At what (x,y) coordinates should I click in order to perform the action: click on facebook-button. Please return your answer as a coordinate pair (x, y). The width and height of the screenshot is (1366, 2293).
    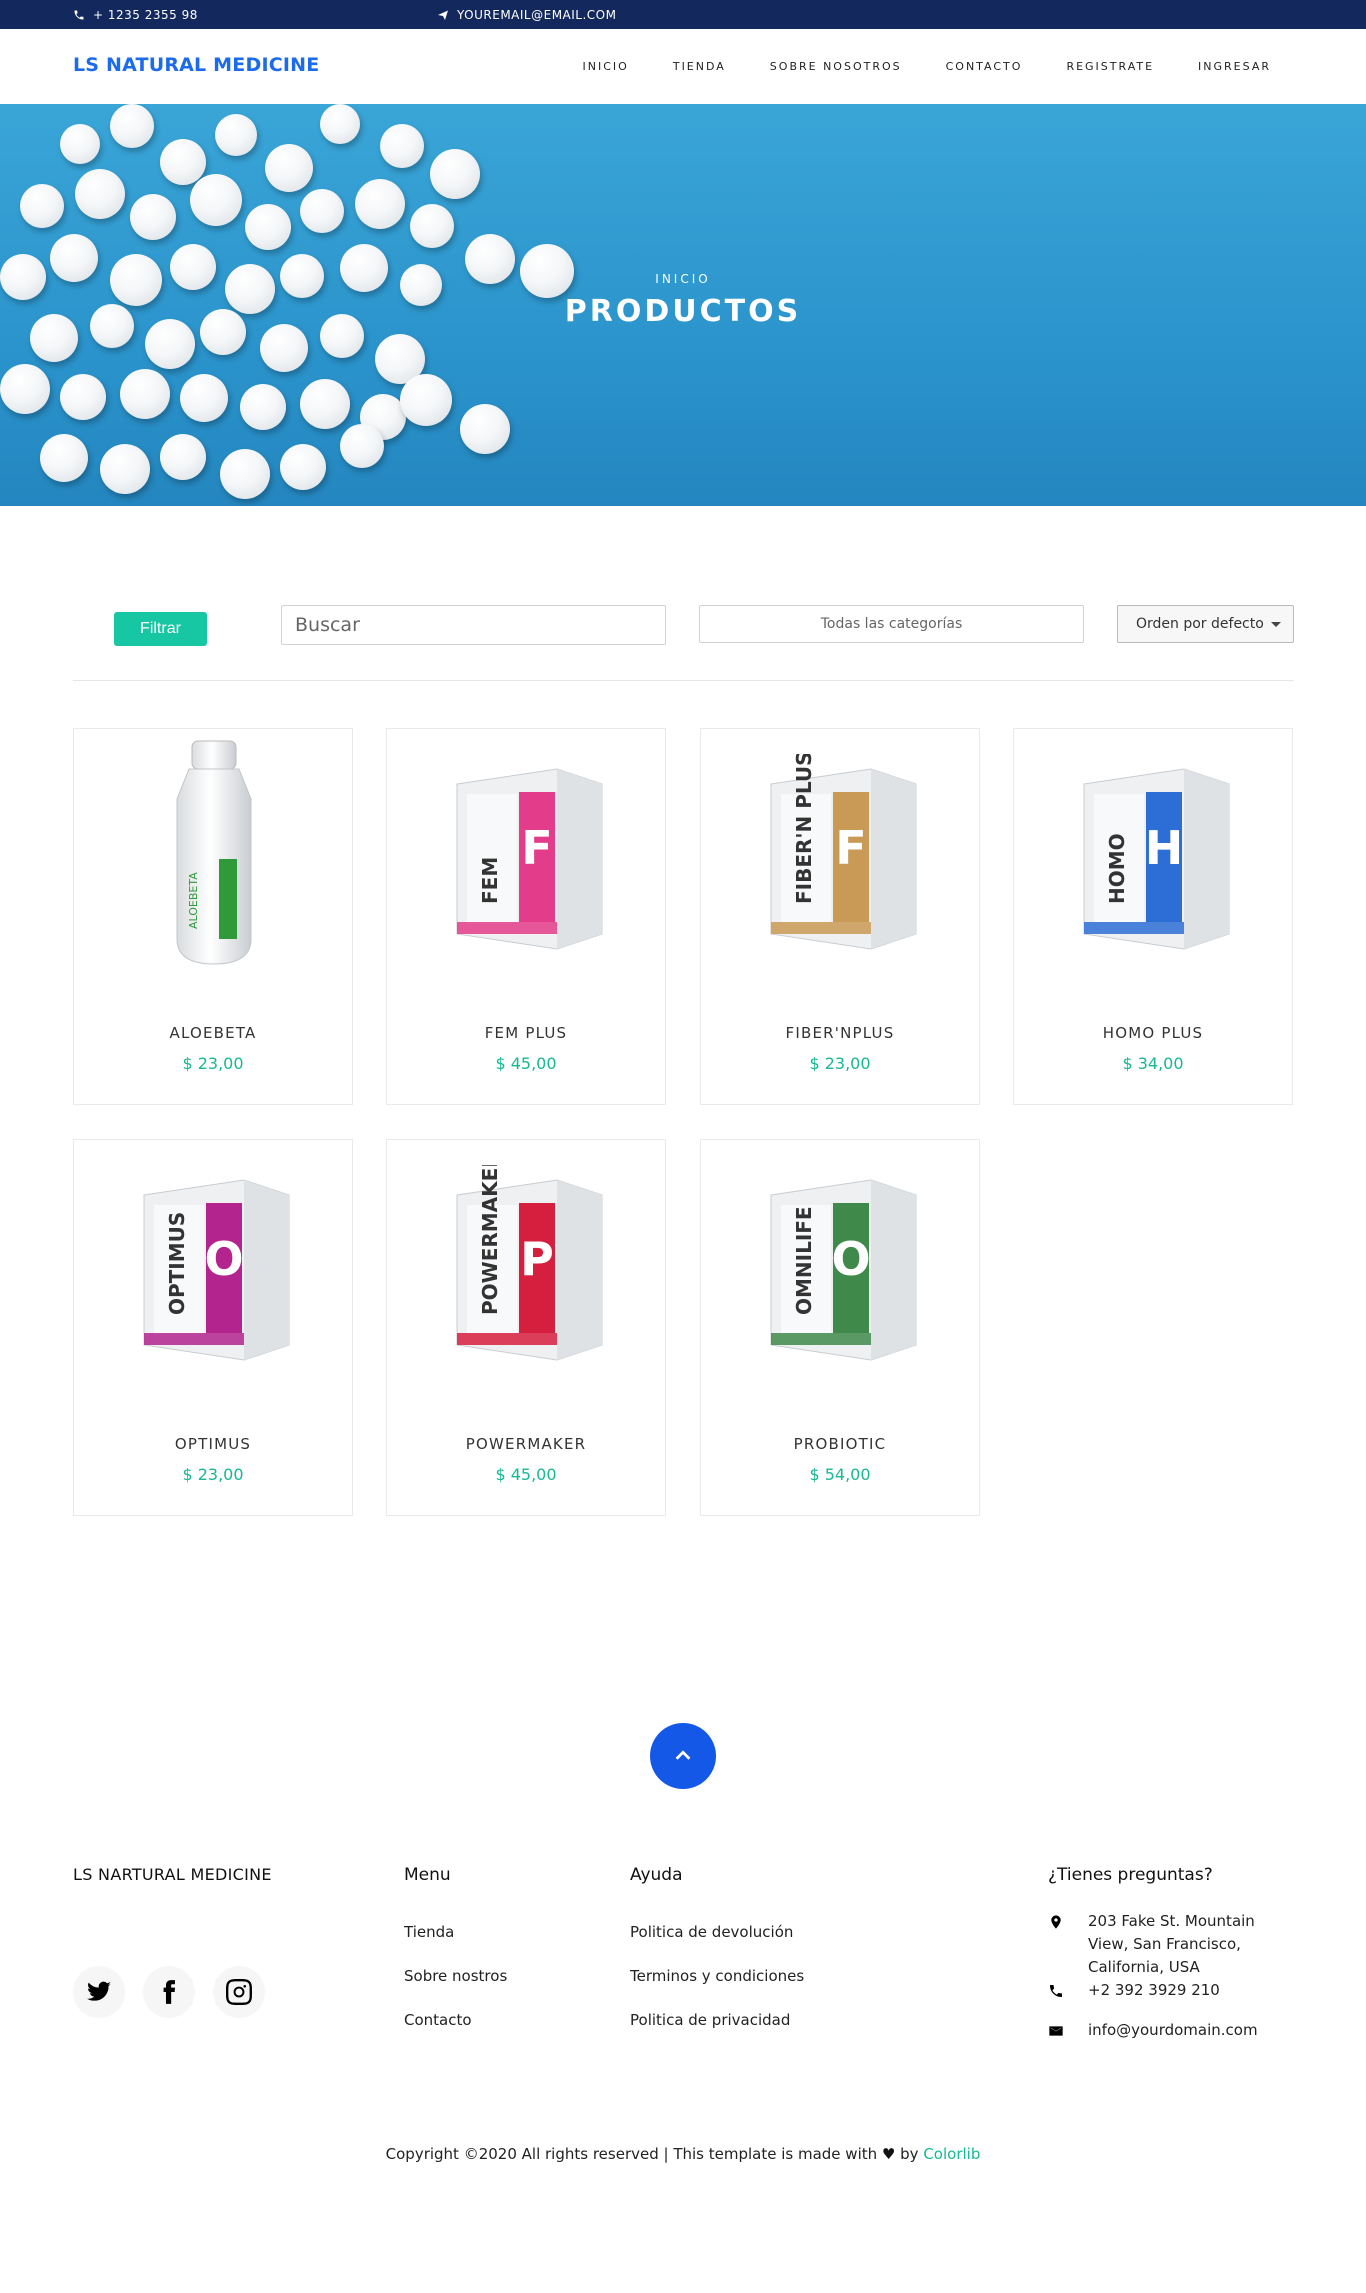
    Looking at the image, I should click on (169, 1992).